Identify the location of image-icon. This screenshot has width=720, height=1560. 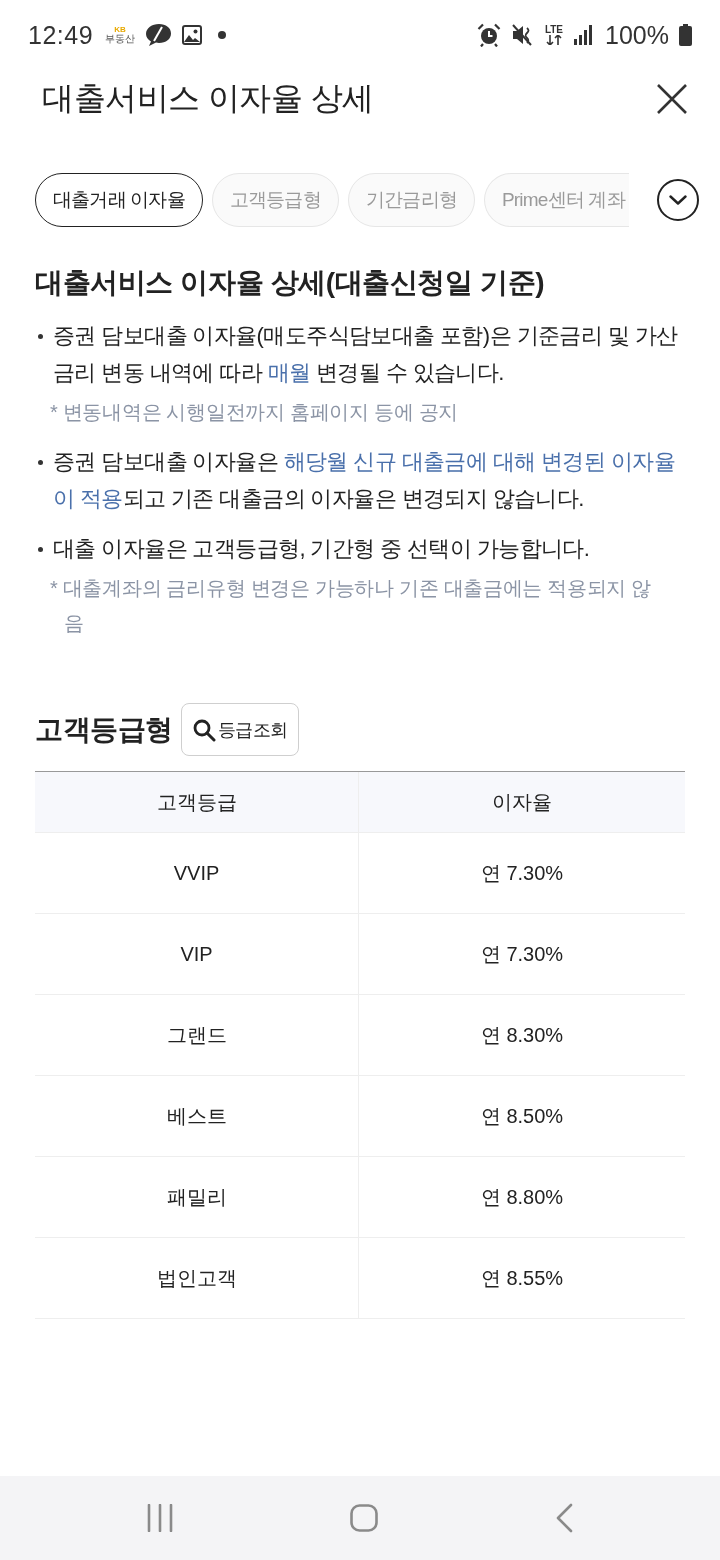
(192, 35).